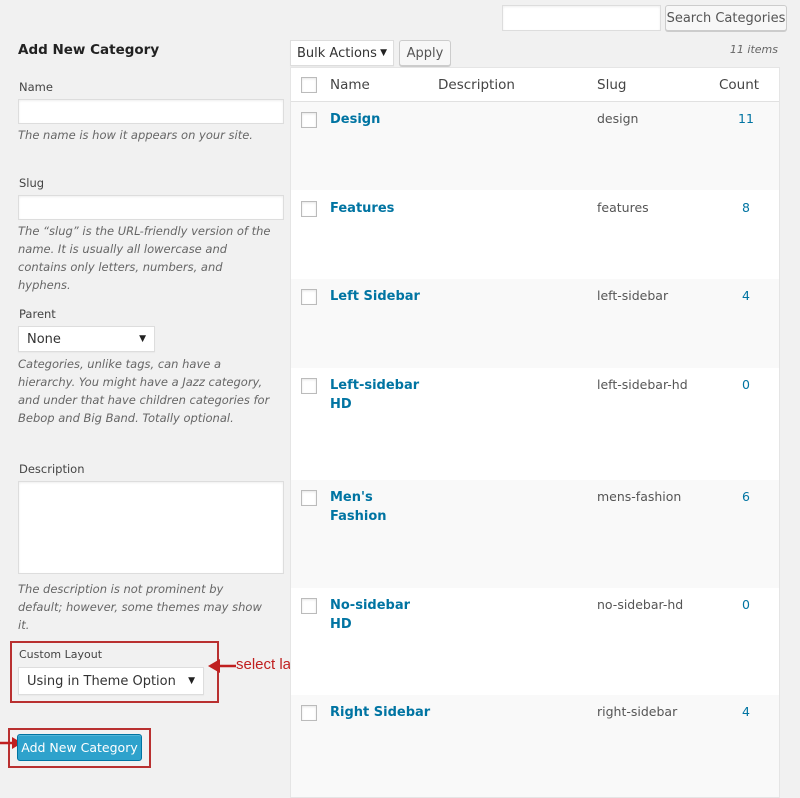 The width and height of the screenshot is (800, 798). I want to click on description-label: Description, so click(52, 469).